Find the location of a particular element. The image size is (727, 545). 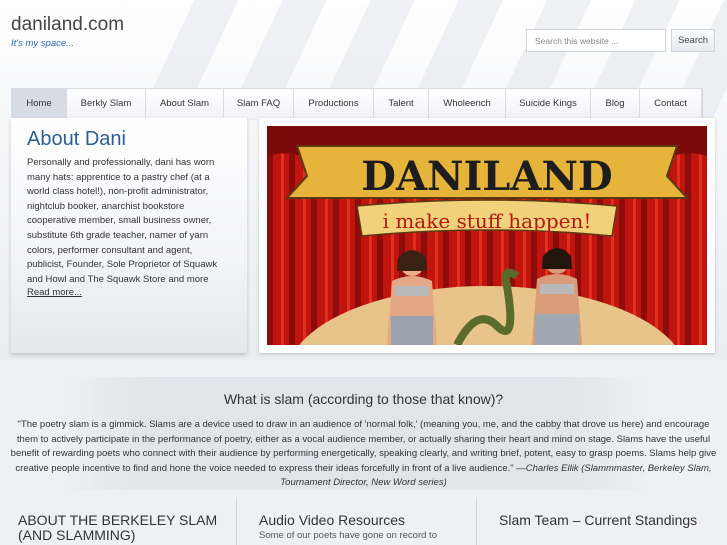

nav-item-contact: Contact is located at coordinates (671, 104).